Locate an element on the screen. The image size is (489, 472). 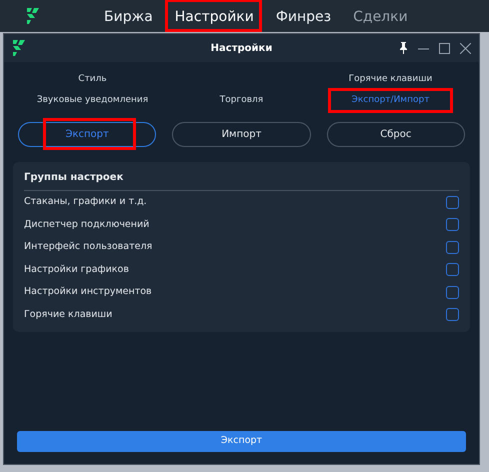
group-label: Интерфейс пользователя is located at coordinates (88, 247).